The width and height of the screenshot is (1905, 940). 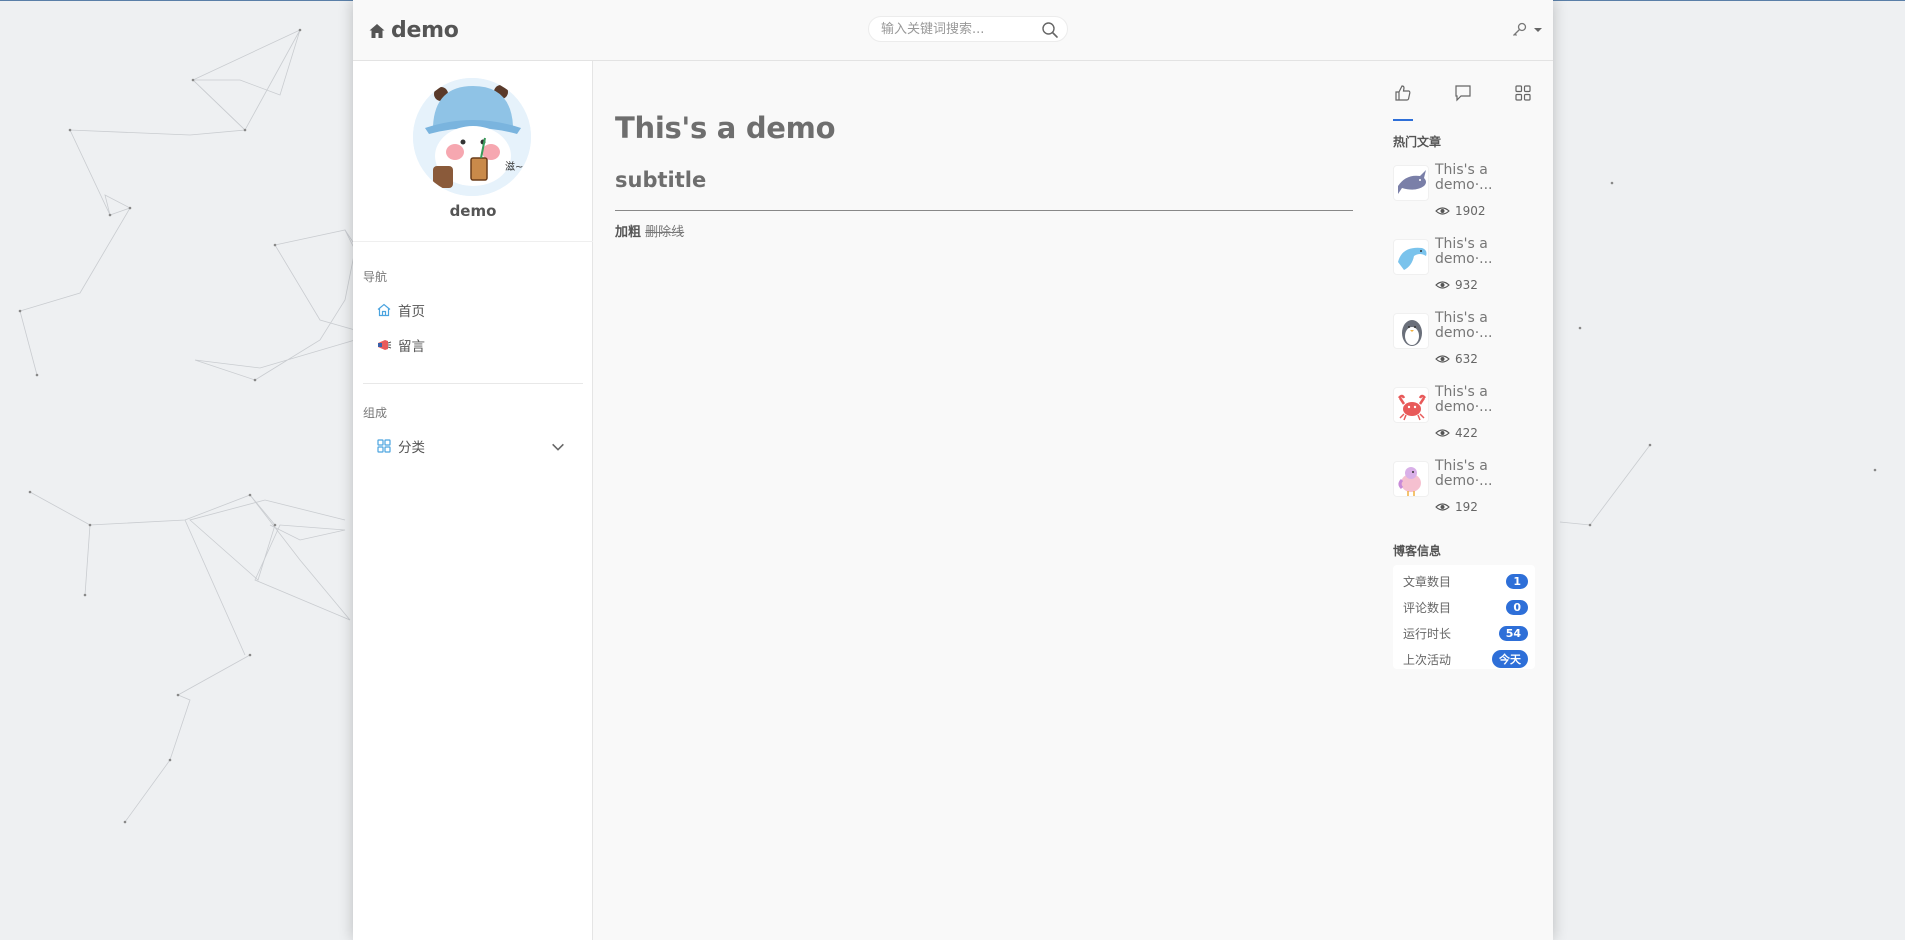 I want to click on hot-posts-title: 热门文章, so click(x=1417, y=142).